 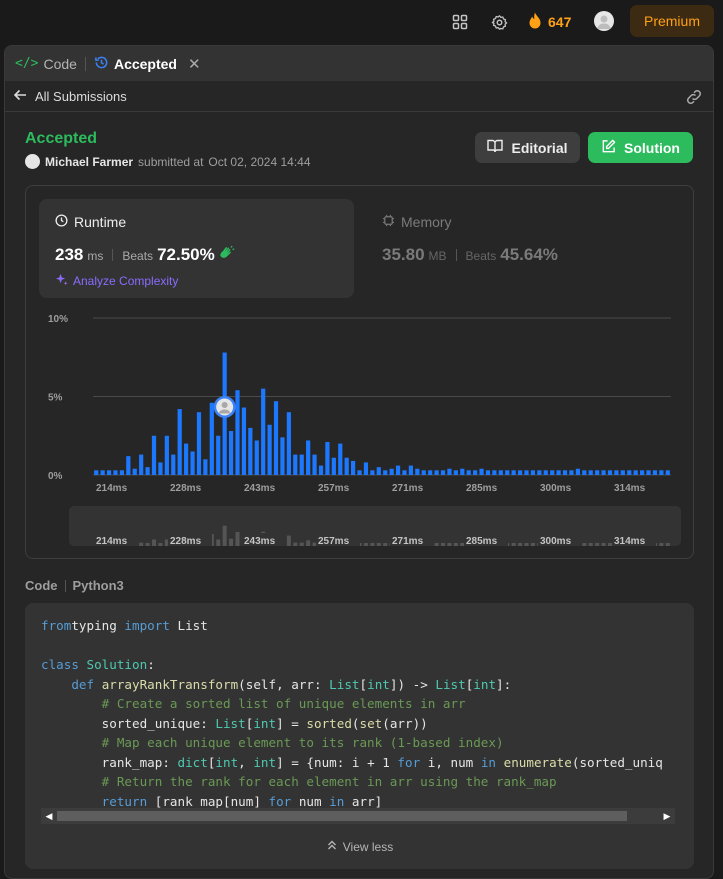 I want to click on tab-accepted: Accepted ✕, so click(x=147, y=63).